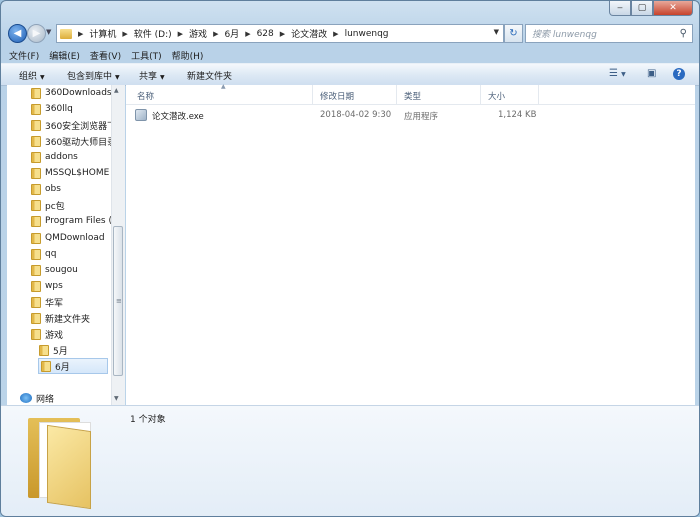  Describe the element at coordinates (367, 34) in the screenshot. I see `breadcrumb-lunwenqg: lunwenqg` at that location.